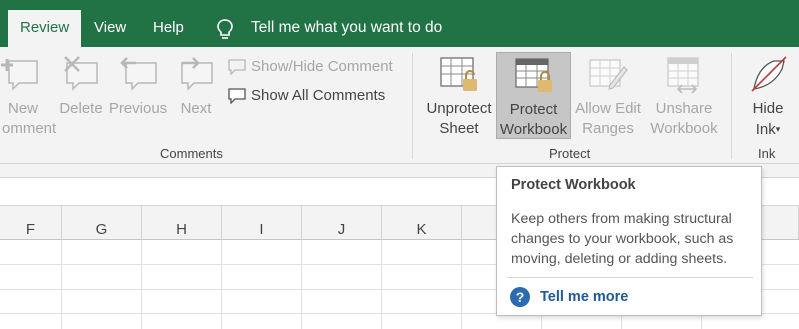  I want to click on tell-me-label: Tell me what you want to do, so click(347, 27).